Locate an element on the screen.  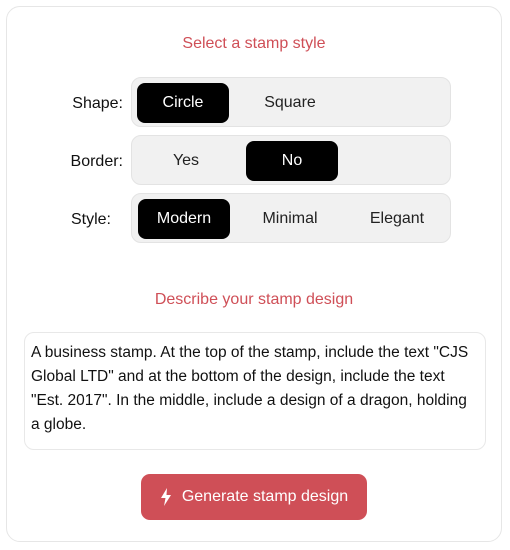
style-option-modern: Modern is located at coordinates (184, 219).